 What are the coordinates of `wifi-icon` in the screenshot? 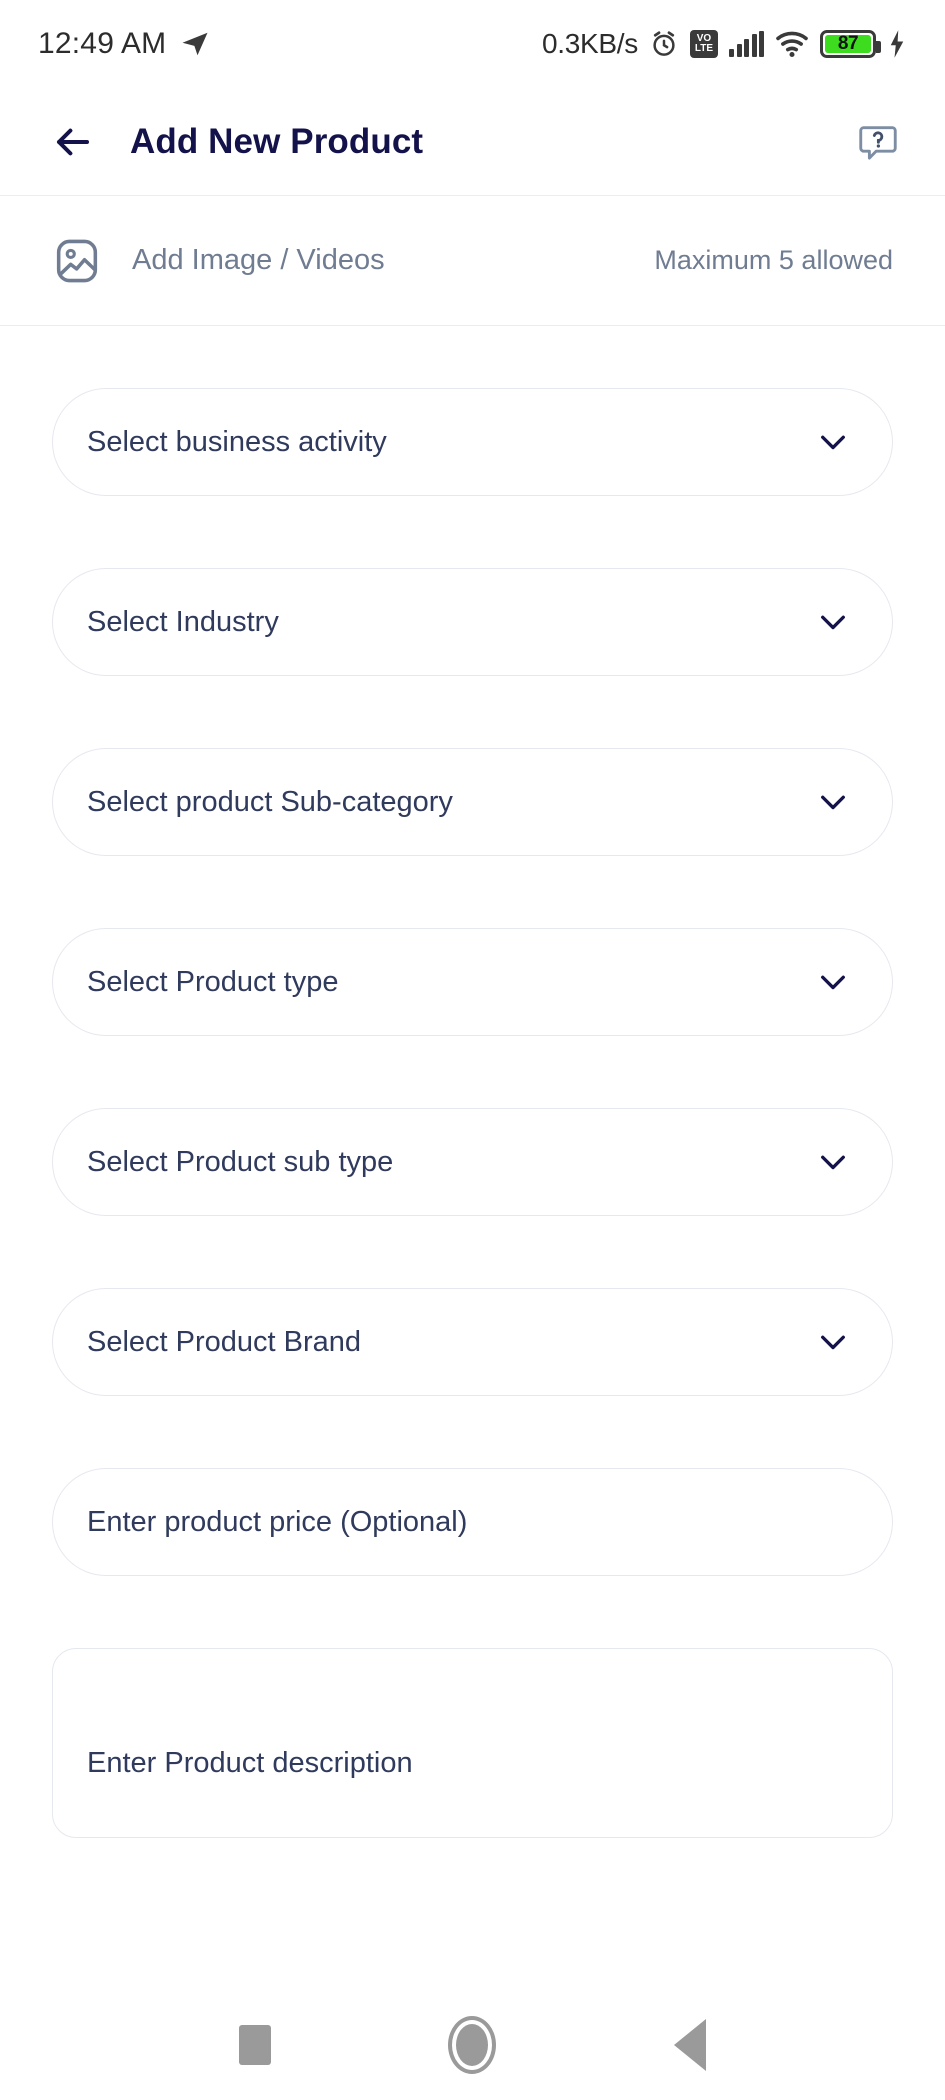 It's located at (792, 44).